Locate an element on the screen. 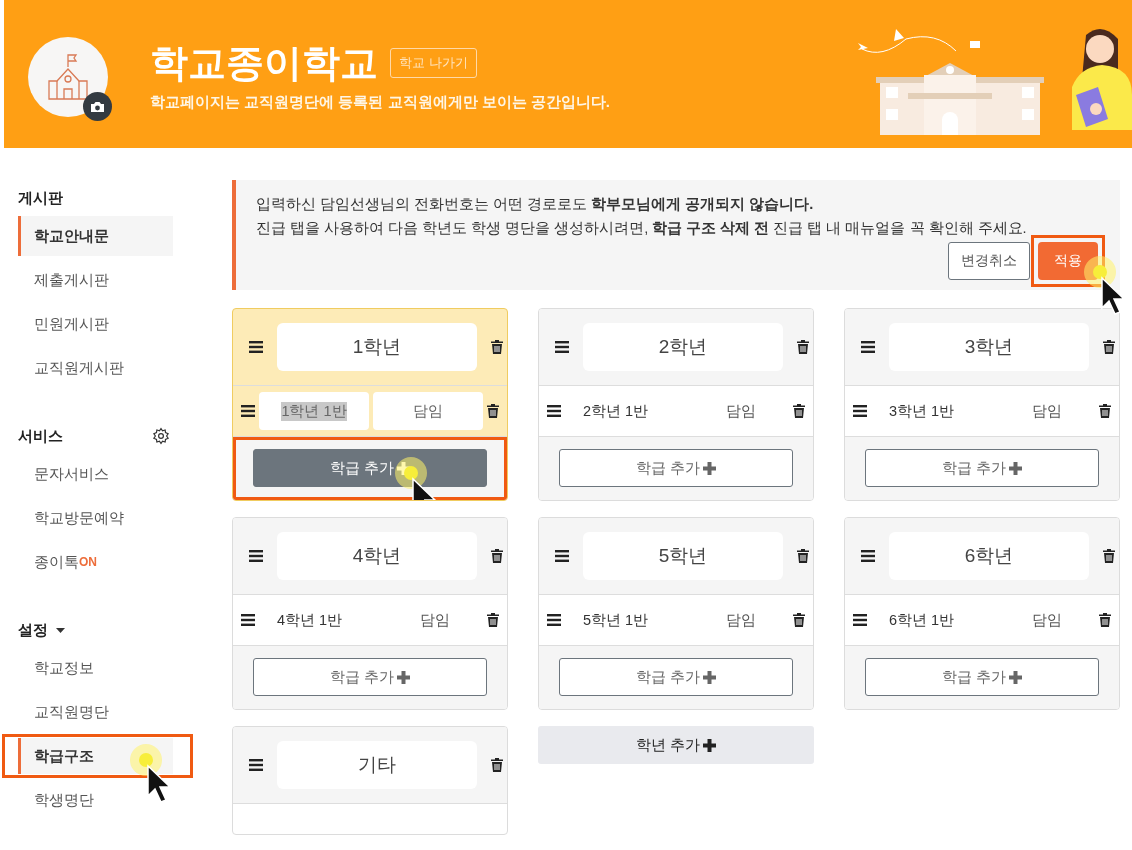 The image size is (1132, 850). sidebar-item: 학교안내문 is located at coordinates (95, 236).